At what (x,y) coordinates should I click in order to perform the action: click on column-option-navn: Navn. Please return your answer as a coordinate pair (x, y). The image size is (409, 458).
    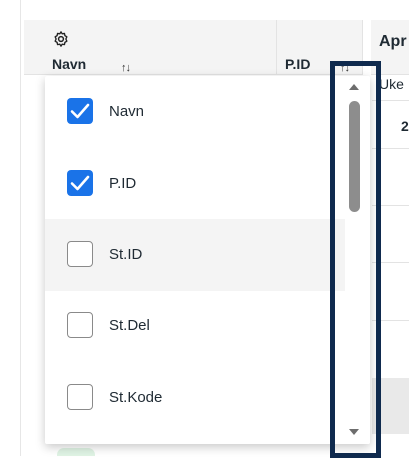
    Looking at the image, I should click on (195, 112).